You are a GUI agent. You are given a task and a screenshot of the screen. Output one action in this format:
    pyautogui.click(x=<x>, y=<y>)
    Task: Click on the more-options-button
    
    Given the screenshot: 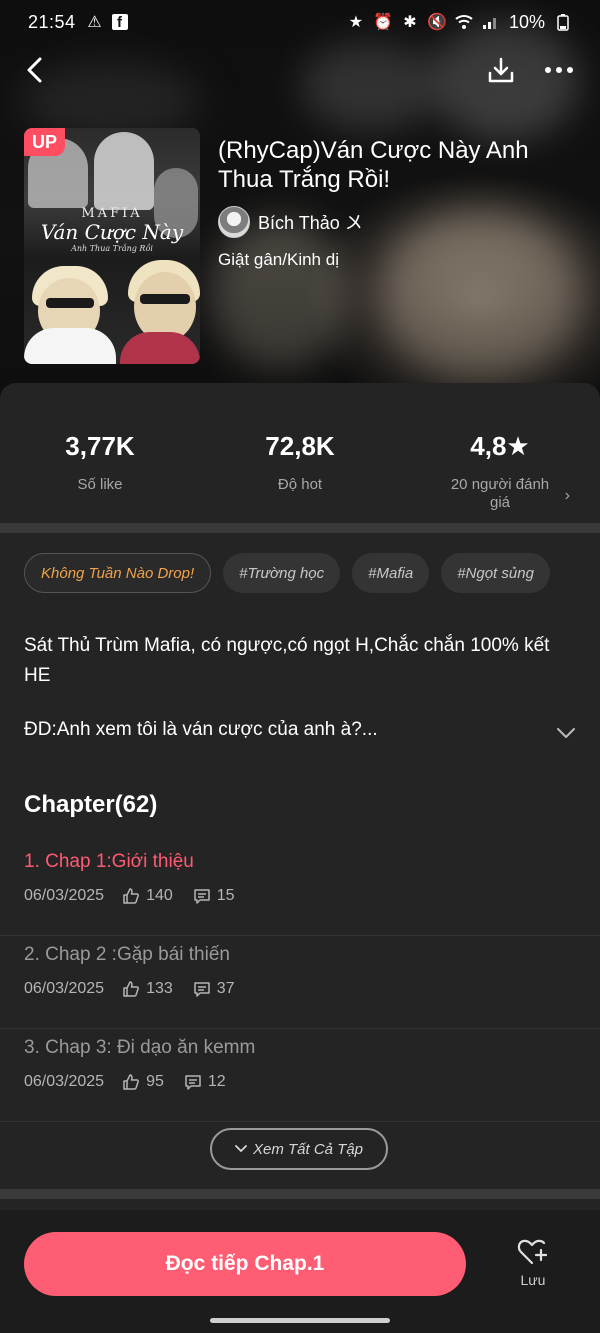 What is the action you would take?
    pyautogui.click(x=559, y=70)
    